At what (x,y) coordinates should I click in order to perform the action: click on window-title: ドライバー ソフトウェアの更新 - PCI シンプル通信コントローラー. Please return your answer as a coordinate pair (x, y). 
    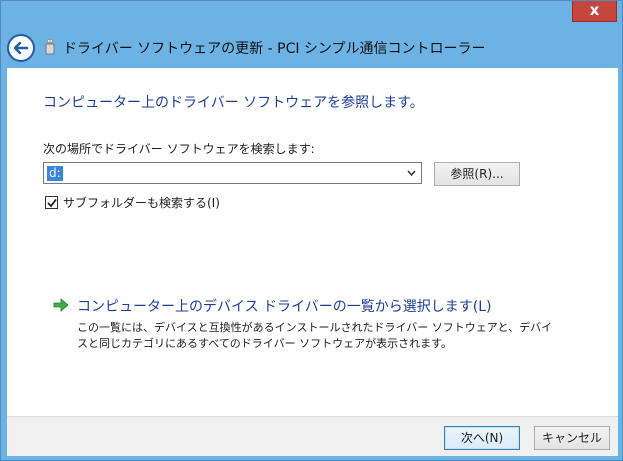
    Looking at the image, I should click on (274, 49).